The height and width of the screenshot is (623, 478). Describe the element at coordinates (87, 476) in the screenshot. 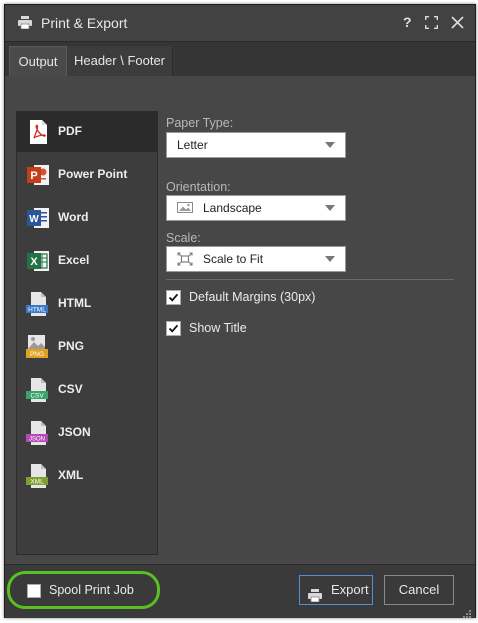

I see `format-item-xml: XML XML` at that location.